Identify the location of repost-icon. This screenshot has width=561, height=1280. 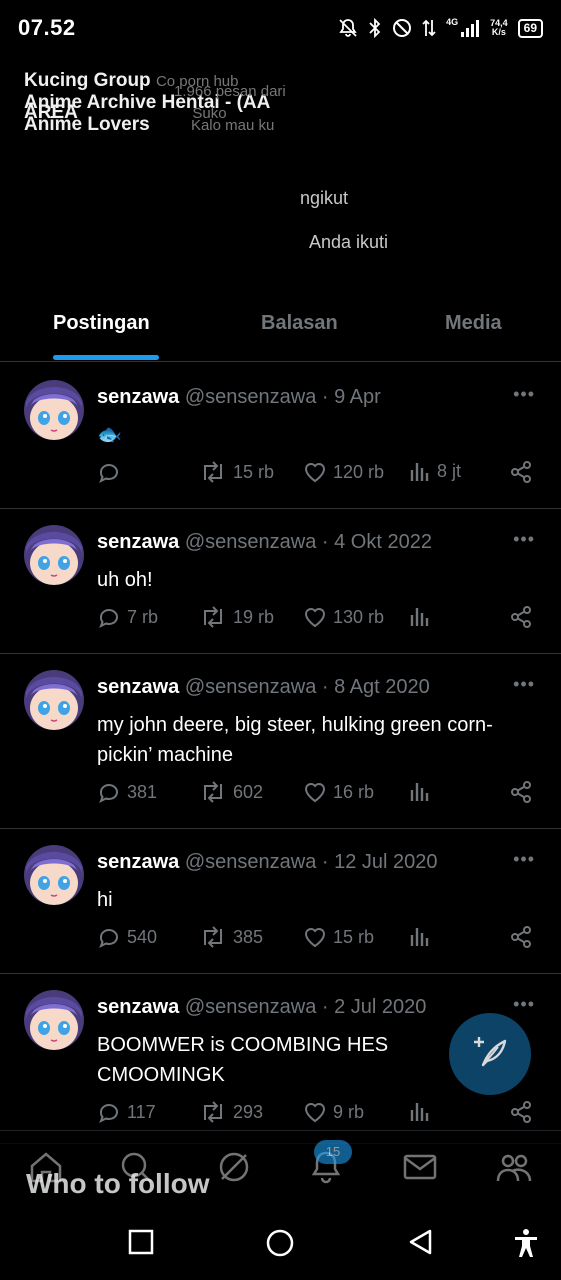
(213, 472).